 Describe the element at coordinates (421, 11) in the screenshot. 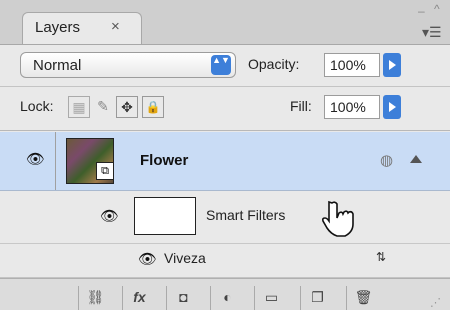

I see `minimize-icon: –` at that location.